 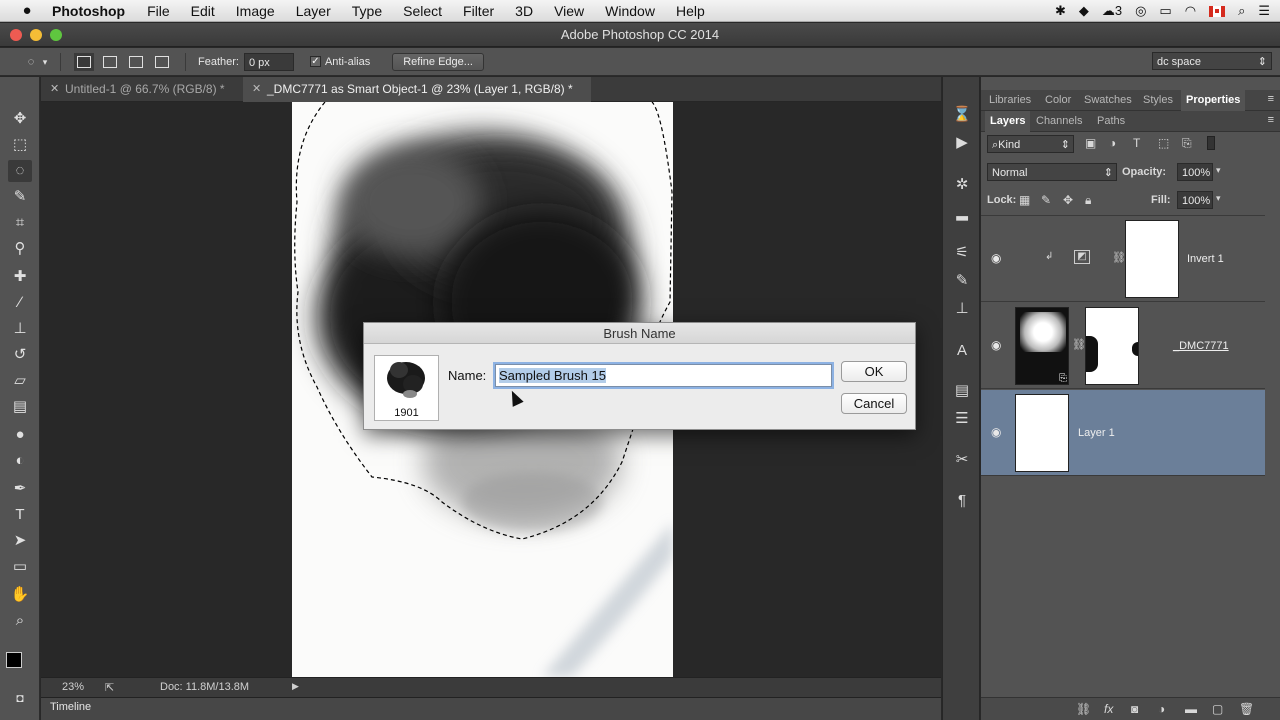 What do you see at coordinates (20, 381) in the screenshot?
I see `eraser-tool-icon: ▱` at bounding box center [20, 381].